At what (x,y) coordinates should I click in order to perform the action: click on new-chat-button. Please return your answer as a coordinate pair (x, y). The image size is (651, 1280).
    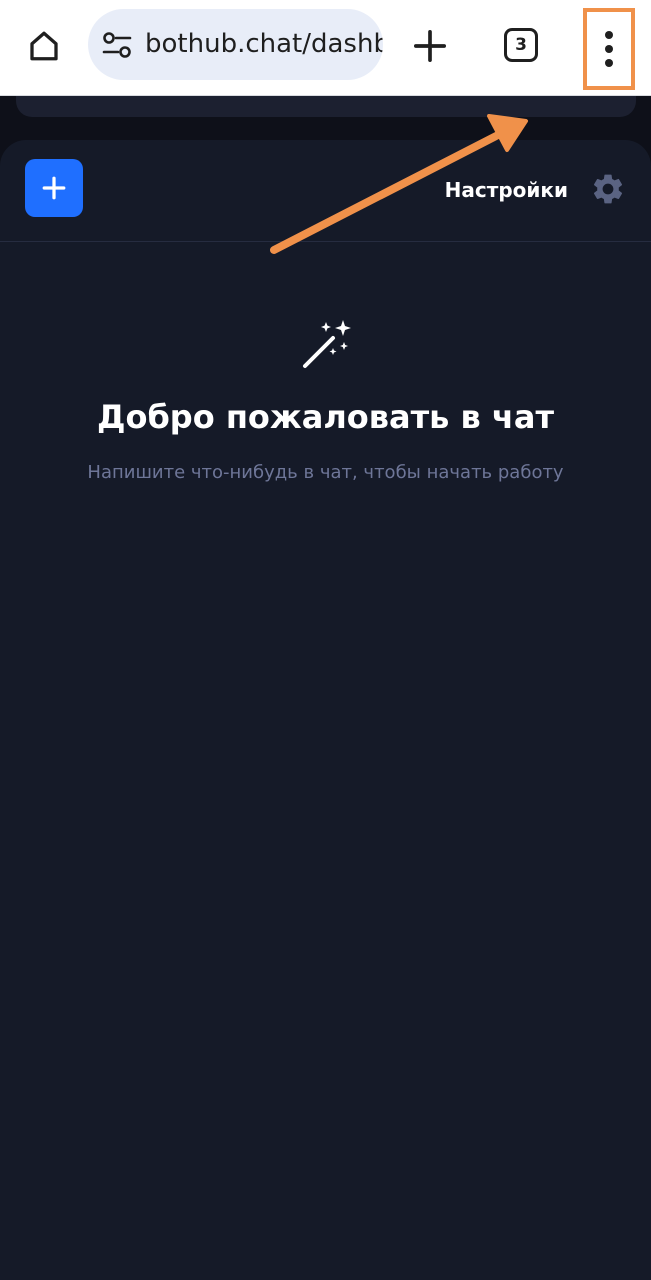
    Looking at the image, I should click on (54, 188).